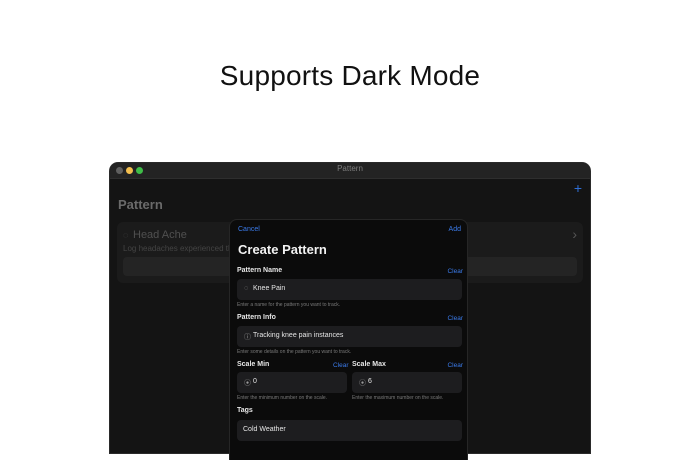 The height and width of the screenshot is (460, 700). What do you see at coordinates (455, 365) in the screenshot?
I see `scale-max-clear-button: Clear` at bounding box center [455, 365].